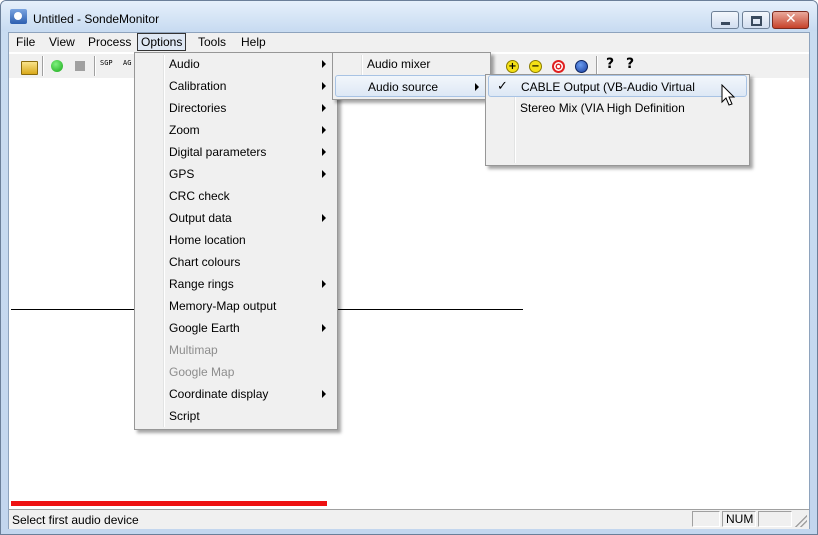 The image size is (818, 535). What do you see at coordinates (218, 152) in the screenshot?
I see `menu-item-label: Digital parameters` at bounding box center [218, 152].